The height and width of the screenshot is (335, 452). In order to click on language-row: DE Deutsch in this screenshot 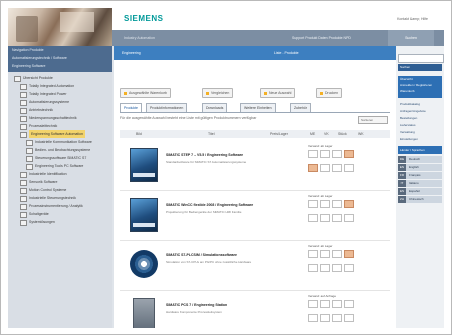, I will do `click(420, 159)`.